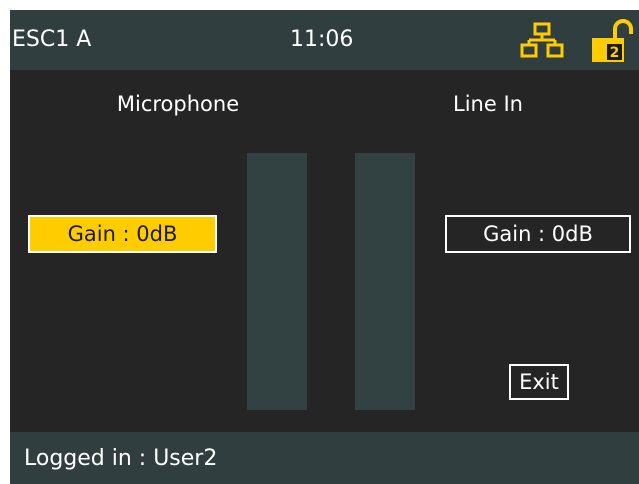 The image size is (639, 484). Describe the element at coordinates (615, 53) in the screenshot. I see `user-badge-number: 2` at that location.